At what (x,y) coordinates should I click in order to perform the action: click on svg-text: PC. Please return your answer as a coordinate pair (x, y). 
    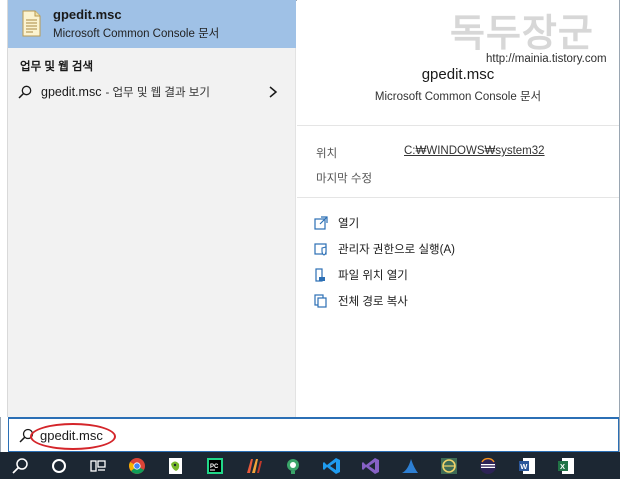
    Looking at the image, I should click on (214, 467).